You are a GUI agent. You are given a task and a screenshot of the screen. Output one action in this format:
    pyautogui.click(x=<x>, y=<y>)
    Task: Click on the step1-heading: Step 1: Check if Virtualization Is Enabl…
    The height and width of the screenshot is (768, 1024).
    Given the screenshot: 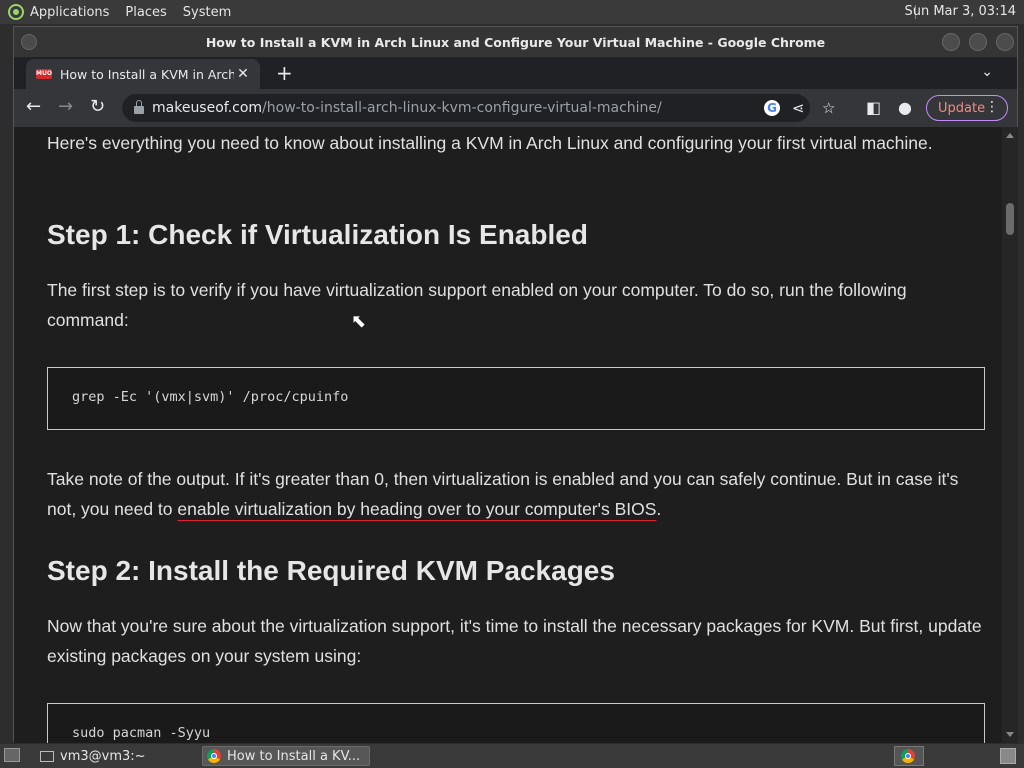 What is the action you would take?
    pyautogui.click(x=317, y=234)
    